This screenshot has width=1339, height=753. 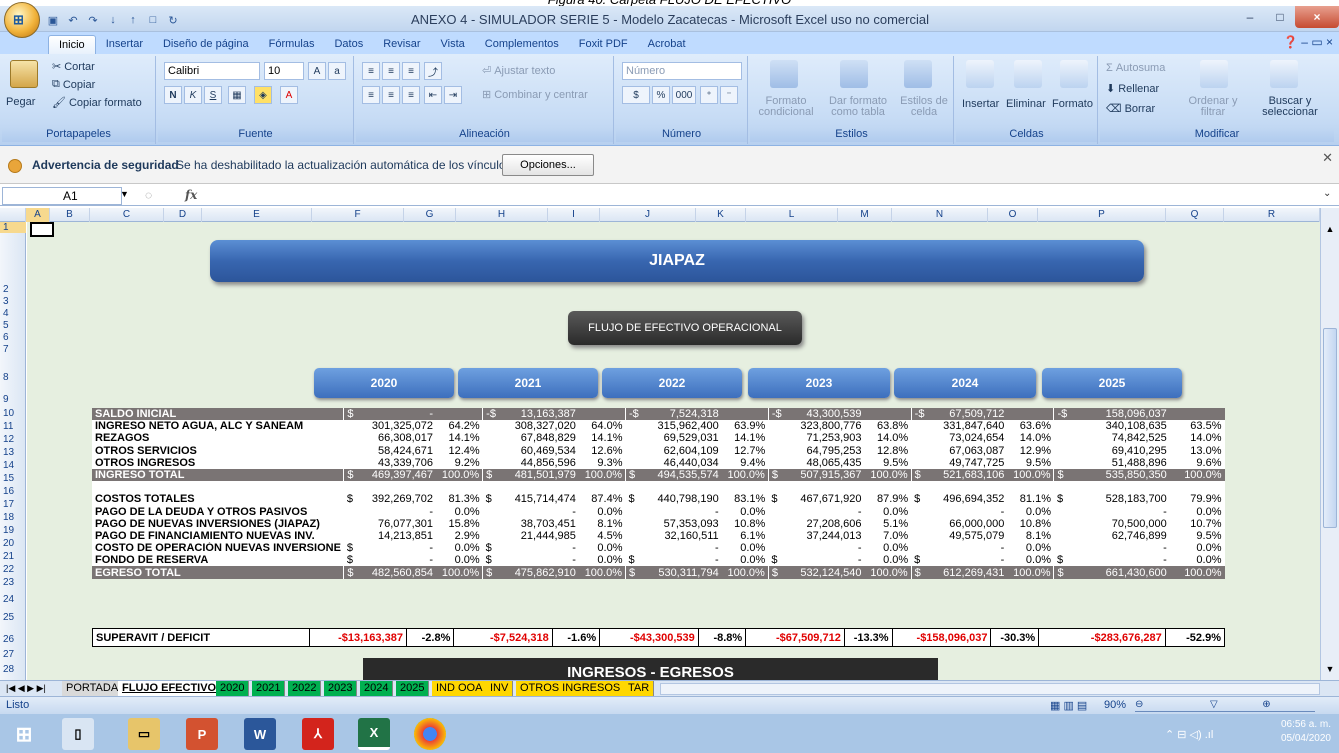 What do you see at coordinates (371, 95) in the screenshot?
I see `align-left-icon: ≡` at bounding box center [371, 95].